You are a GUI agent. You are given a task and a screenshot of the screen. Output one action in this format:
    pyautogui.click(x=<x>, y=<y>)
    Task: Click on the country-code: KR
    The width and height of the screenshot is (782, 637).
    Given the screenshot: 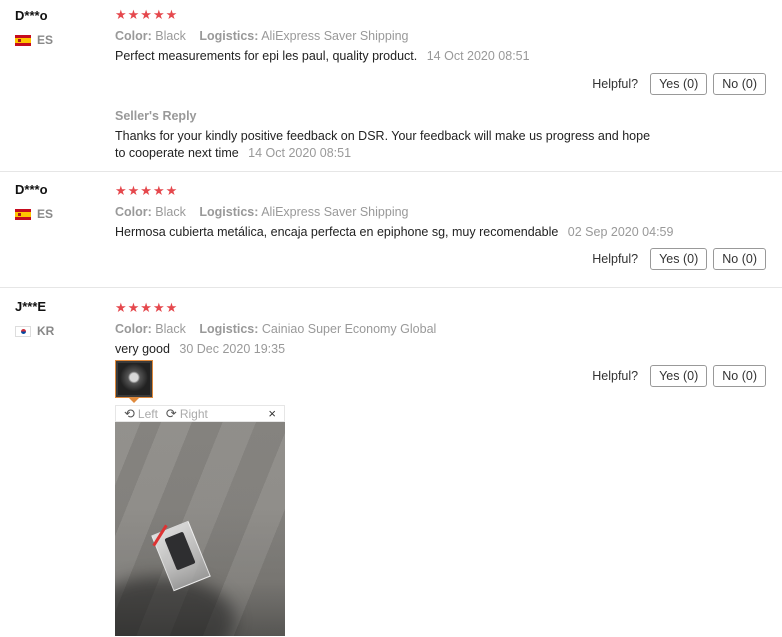 What is the action you would take?
    pyautogui.click(x=46, y=331)
    